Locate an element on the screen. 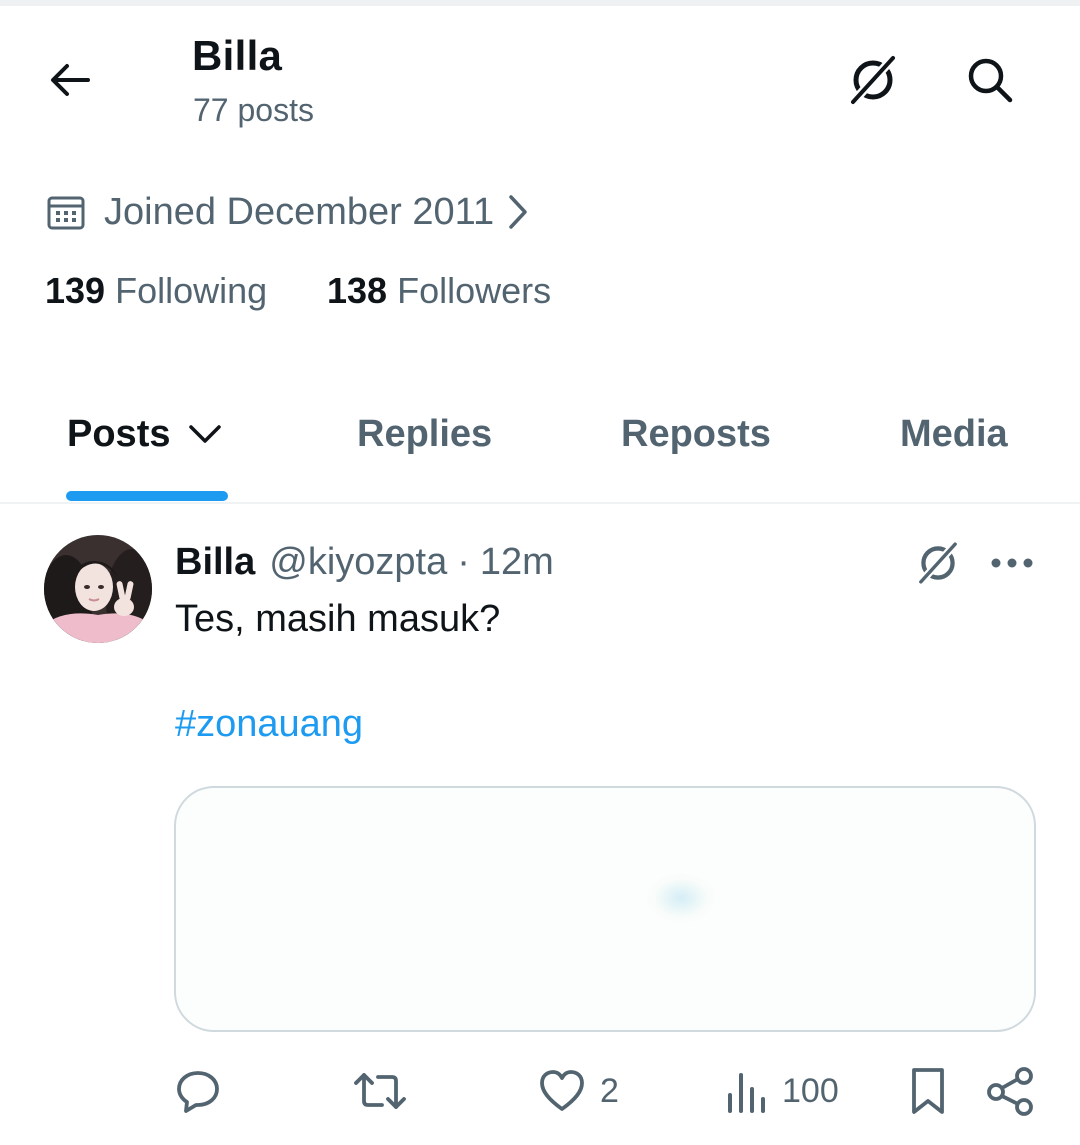 This screenshot has height=1145, width=1080. more-options-button is located at coordinates (1012, 563).